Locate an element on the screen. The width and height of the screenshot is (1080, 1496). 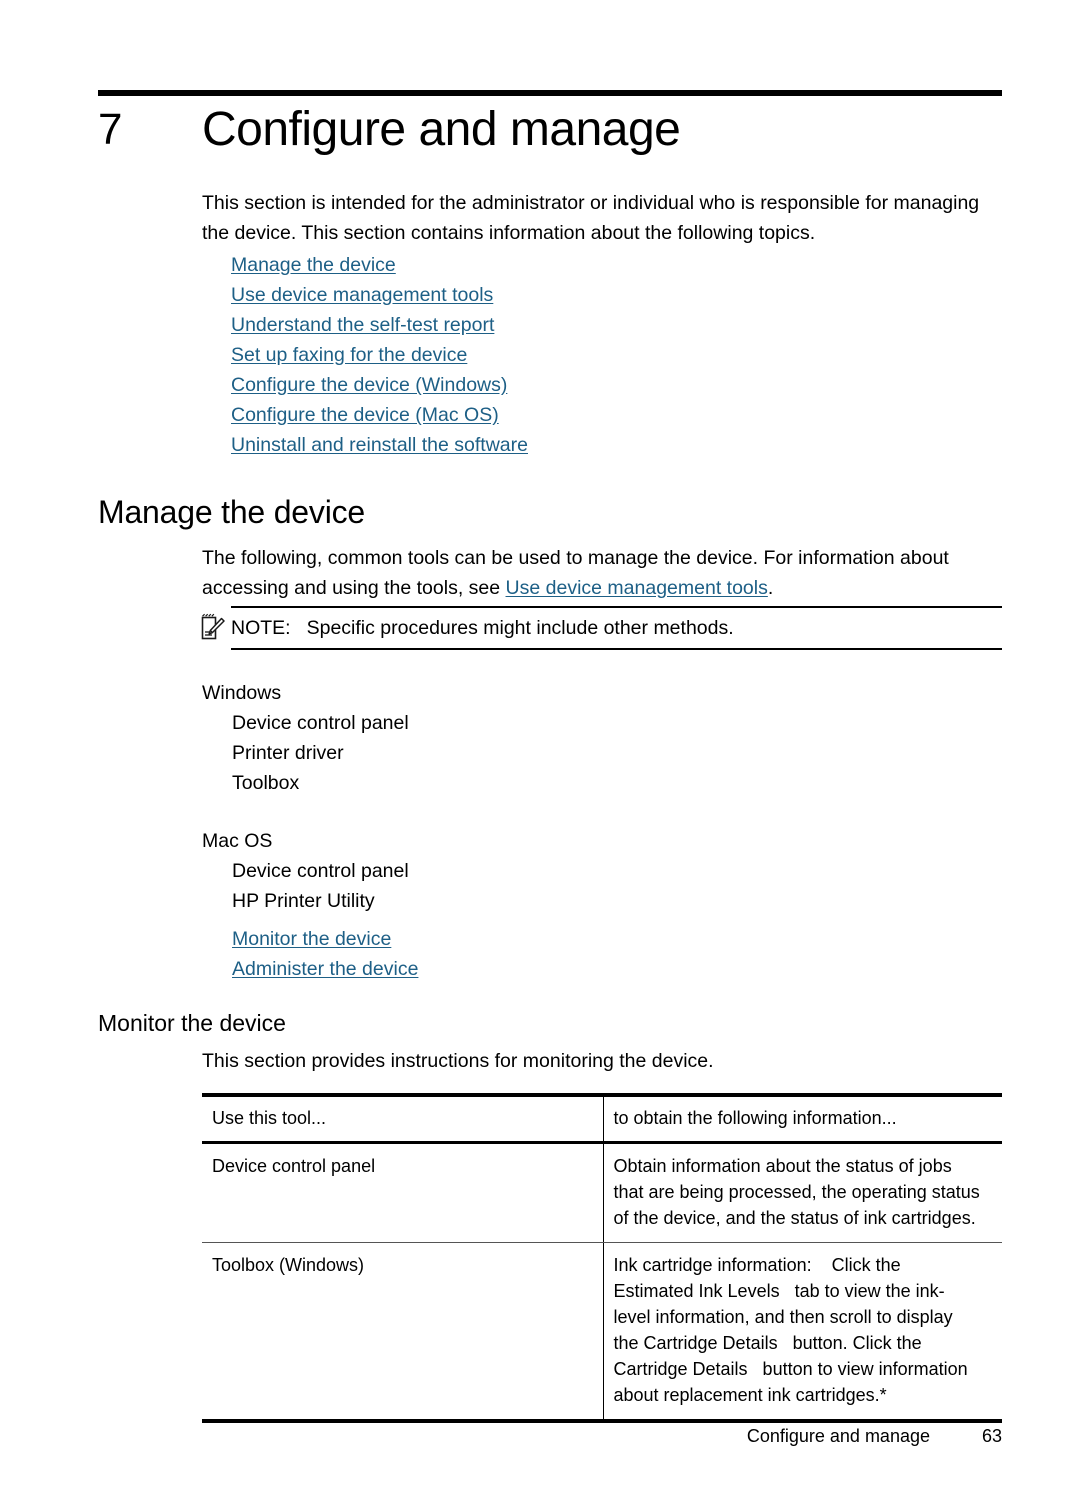
topic-link-configure-the-device-windows: Configure the device (Windows) is located at coordinates (581, 385).